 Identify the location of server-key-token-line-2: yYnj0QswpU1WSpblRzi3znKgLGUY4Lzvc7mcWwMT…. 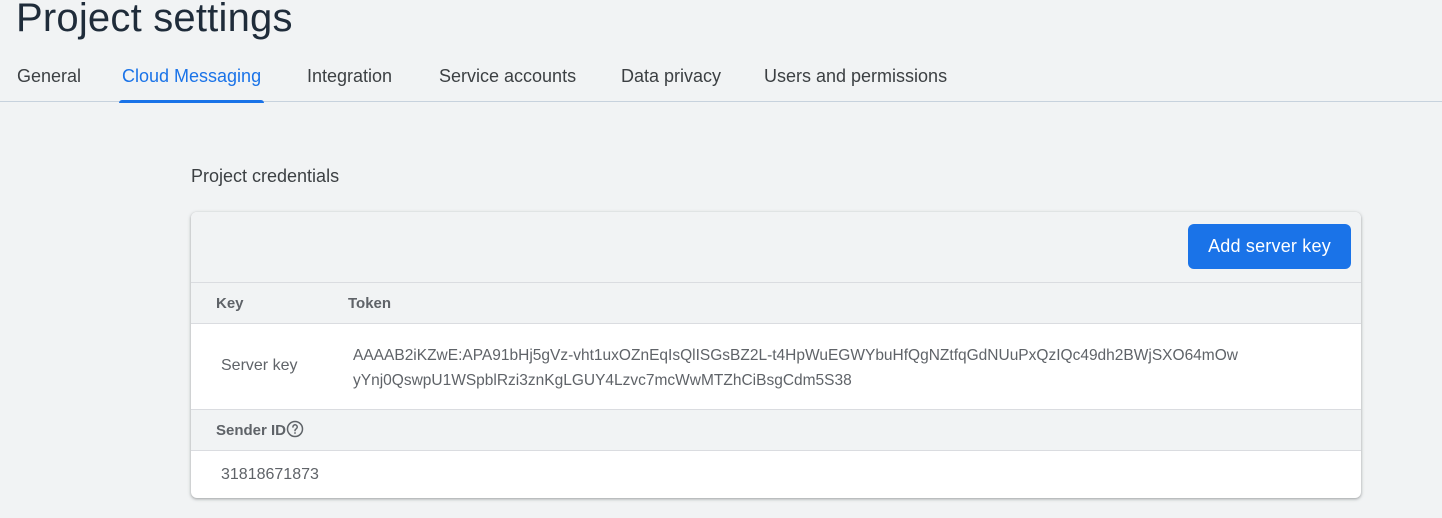
(602, 380).